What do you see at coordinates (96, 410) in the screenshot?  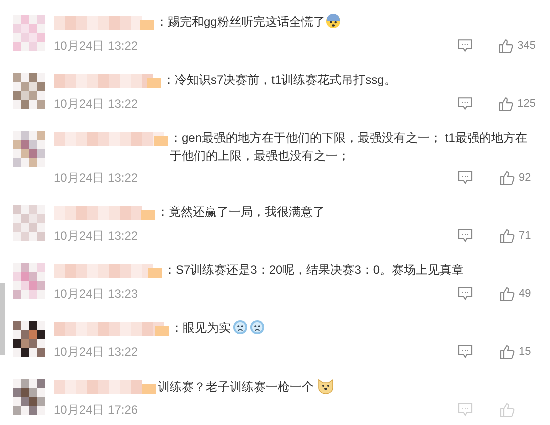 I see `comment-date: 10月24日 17:26` at bounding box center [96, 410].